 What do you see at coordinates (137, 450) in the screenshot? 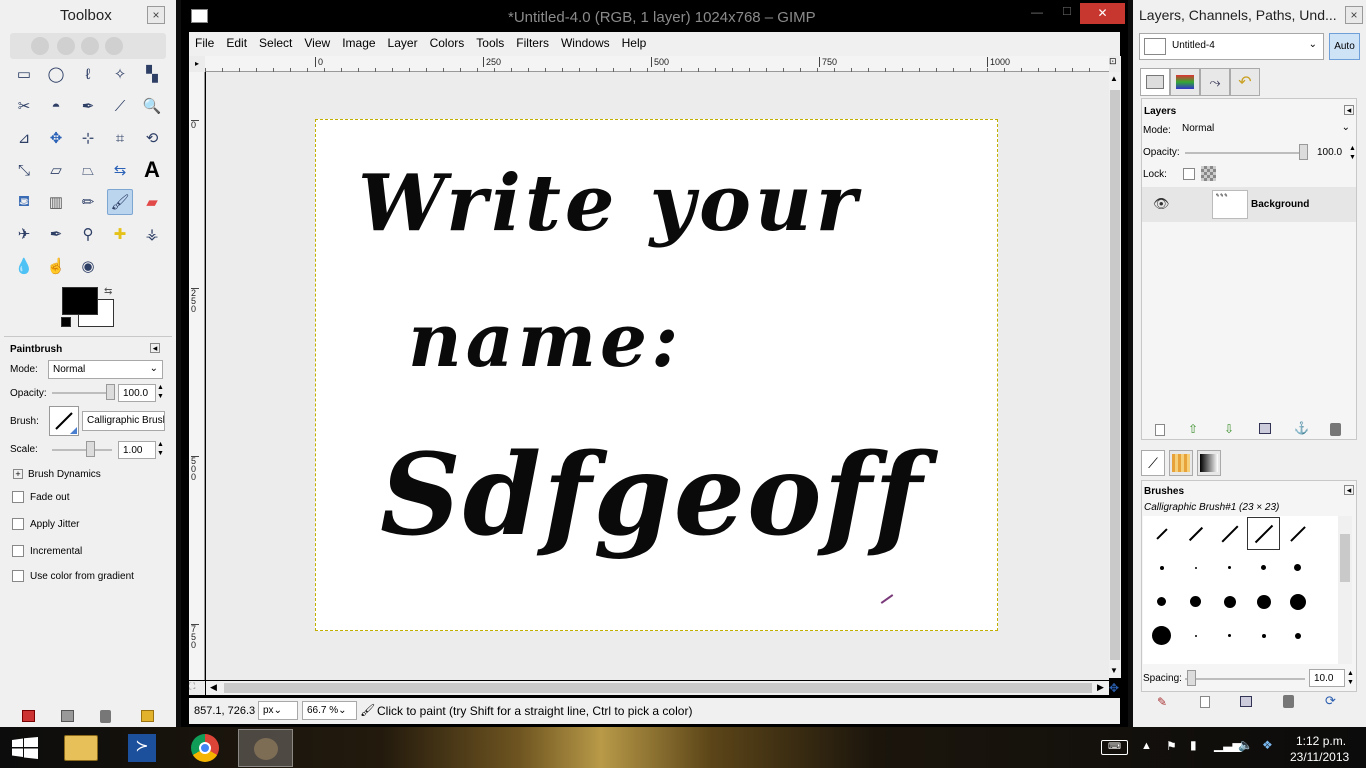
I see `scale-spin-input: 1.00` at bounding box center [137, 450].